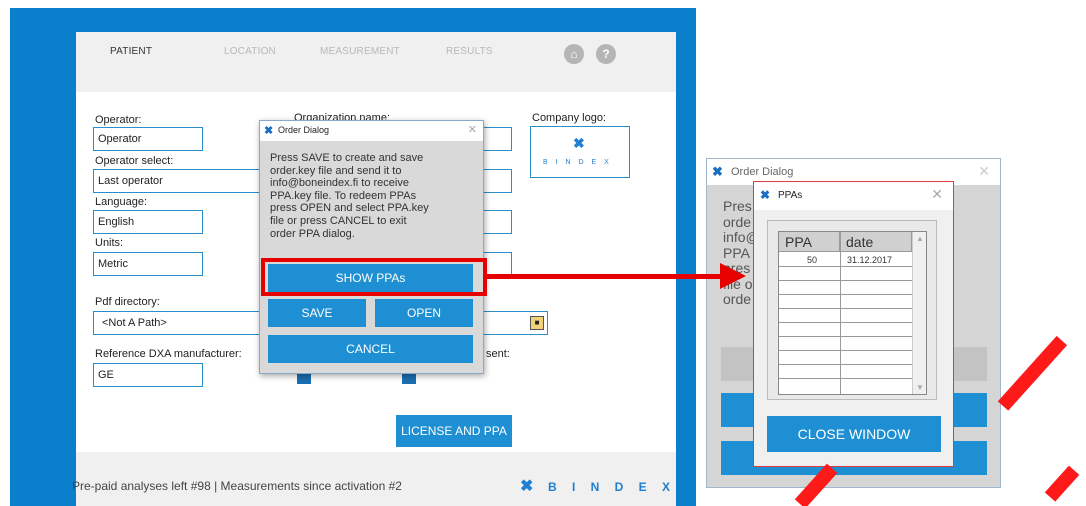 Image resolution: width=1086 pixels, height=506 pixels. What do you see at coordinates (374, 277) in the screenshot?
I see `highlight-box` at bounding box center [374, 277].